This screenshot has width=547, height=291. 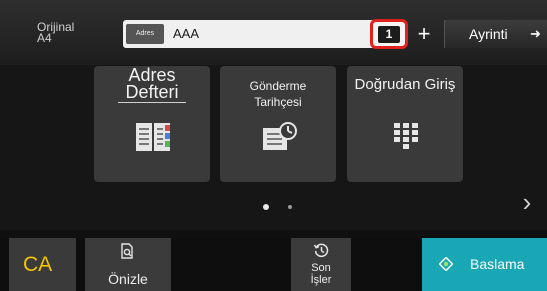 What do you see at coordinates (128, 264) in the screenshot?
I see `preview-button: Önizle` at bounding box center [128, 264].